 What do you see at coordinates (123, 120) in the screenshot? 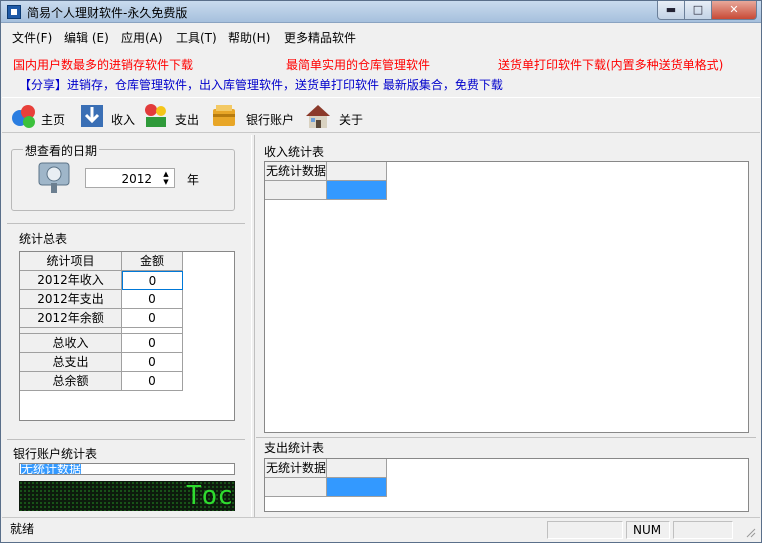
I see `toolbar-income-label: 收入` at bounding box center [123, 120].